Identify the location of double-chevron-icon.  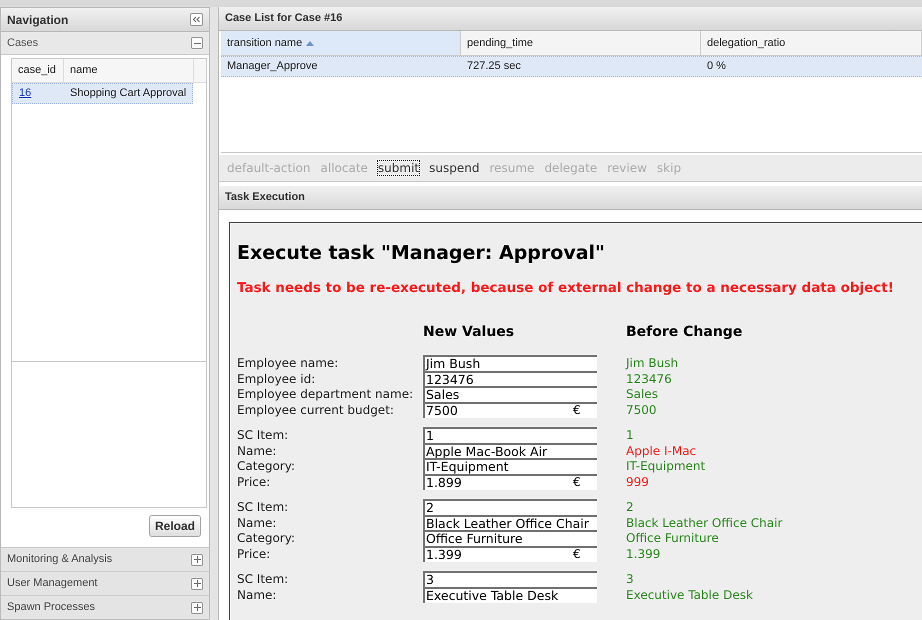
(196, 19).